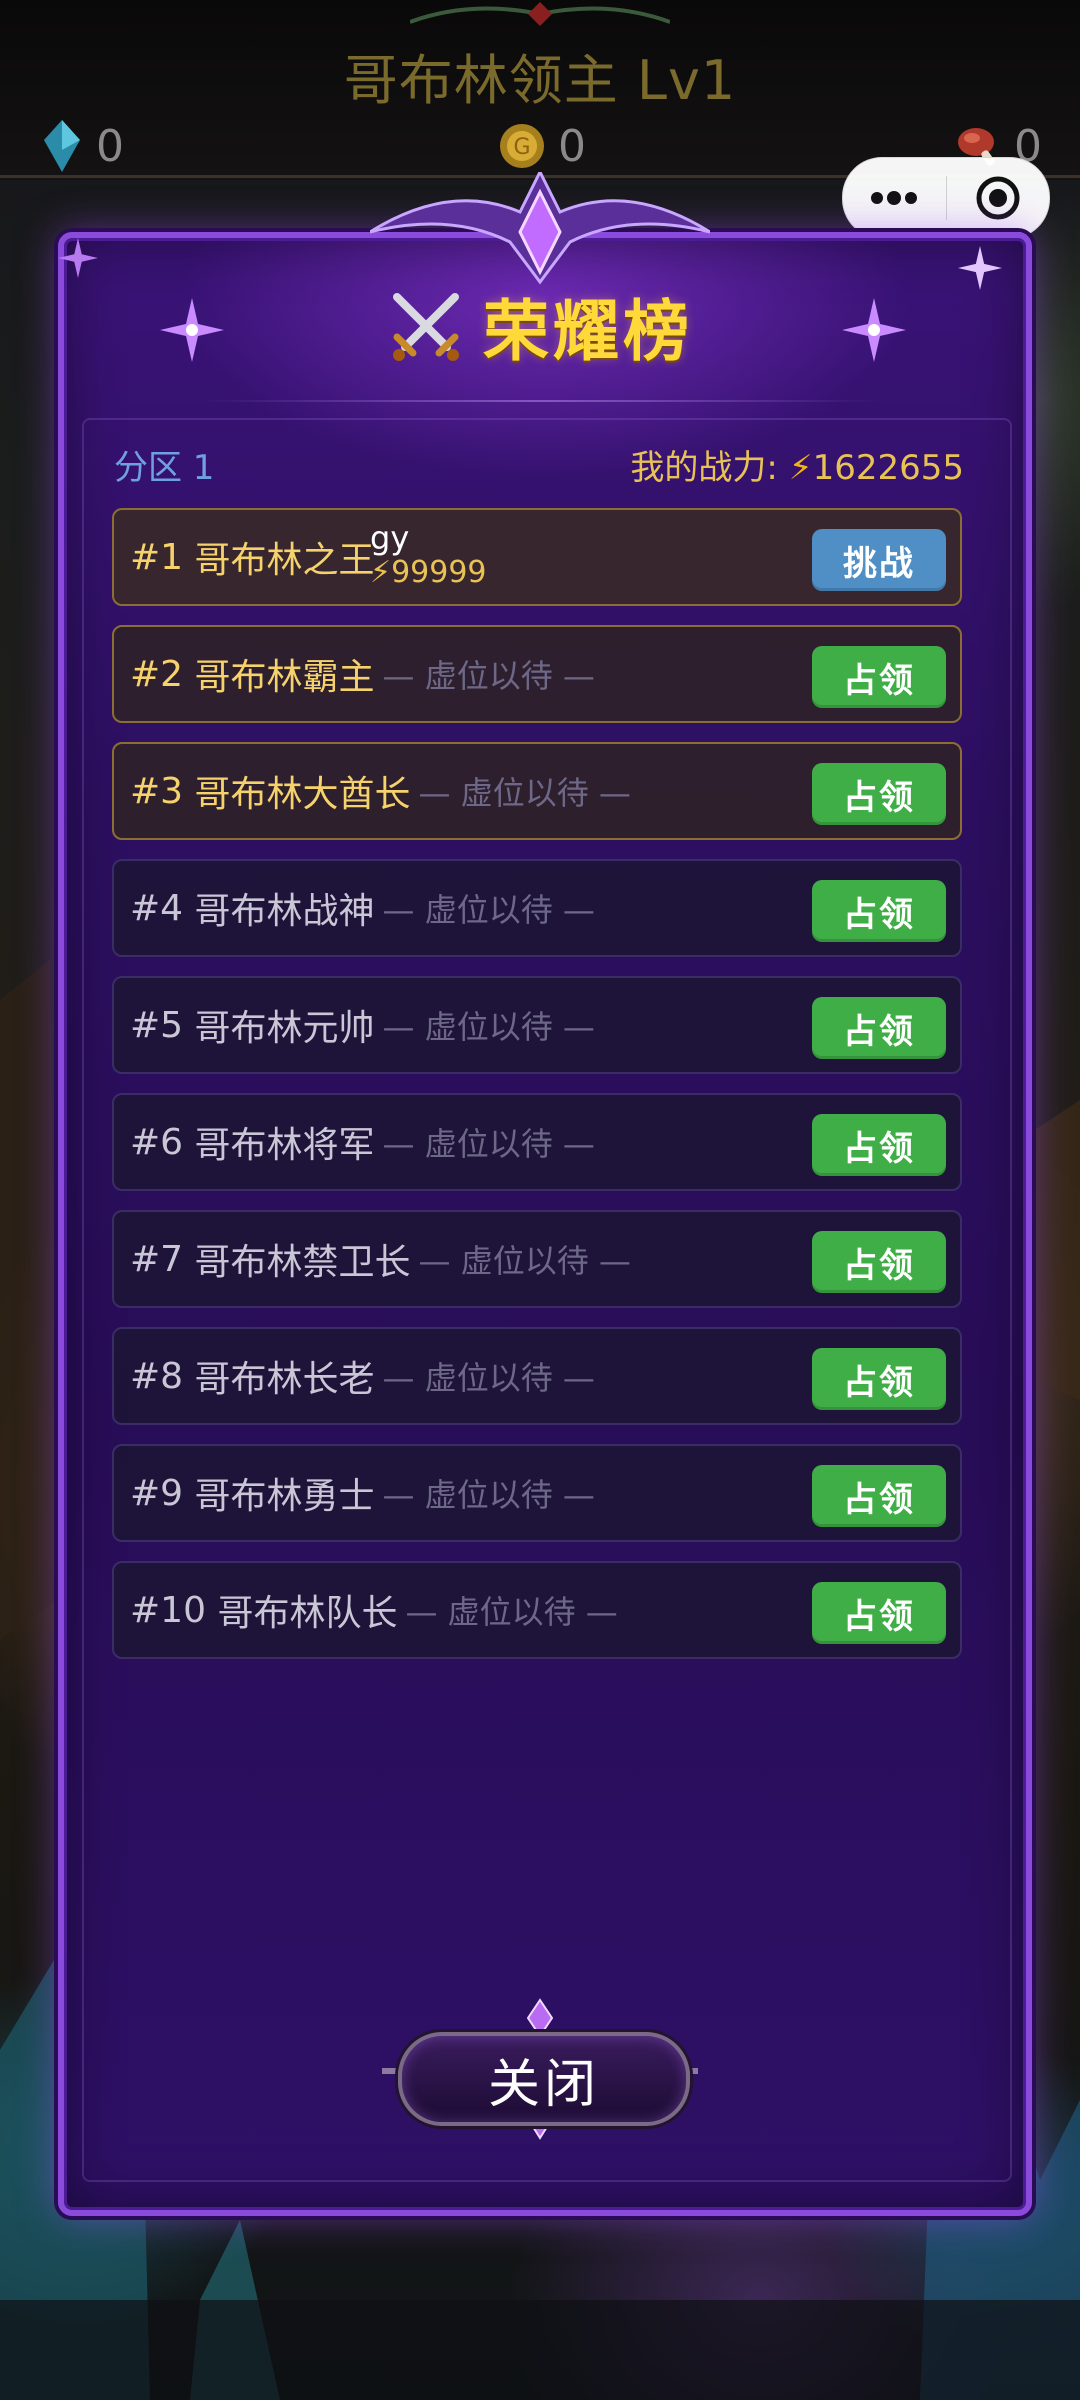  Describe the element at coordinates (284, 677) in the screenshot. I see `rank-name: 哥布林霸主` at that location.